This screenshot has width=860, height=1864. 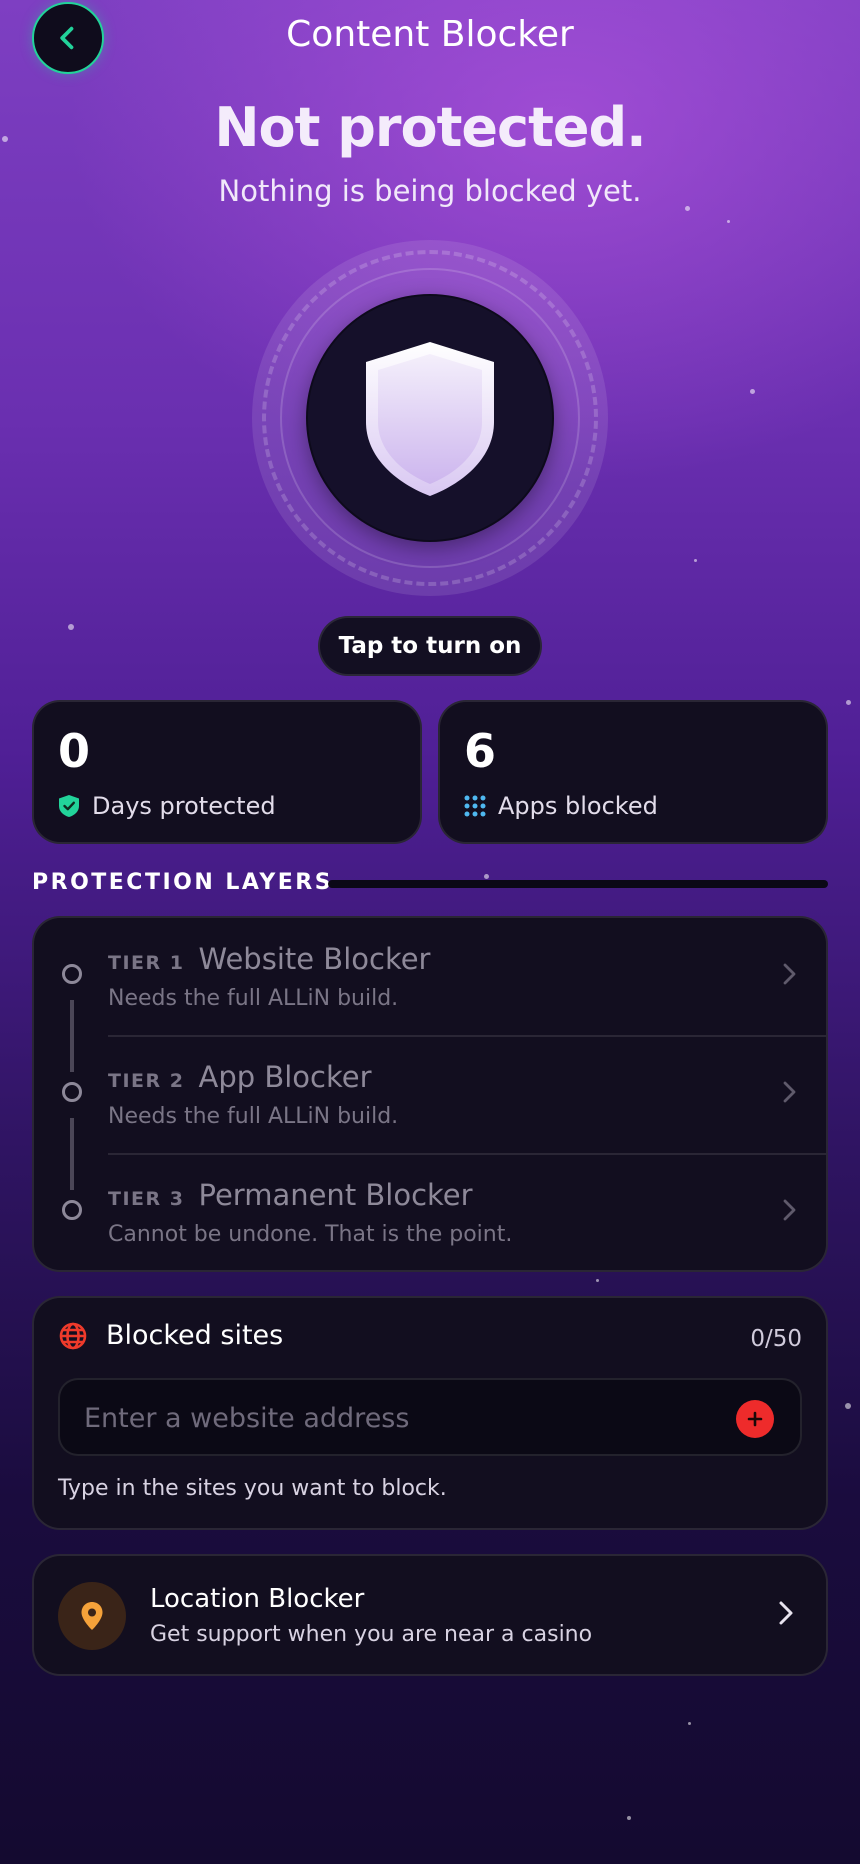 What do you see at coordinates (578, 884) in the screenshot?
I see `section-divider-line` at bounding box center [578, 884].